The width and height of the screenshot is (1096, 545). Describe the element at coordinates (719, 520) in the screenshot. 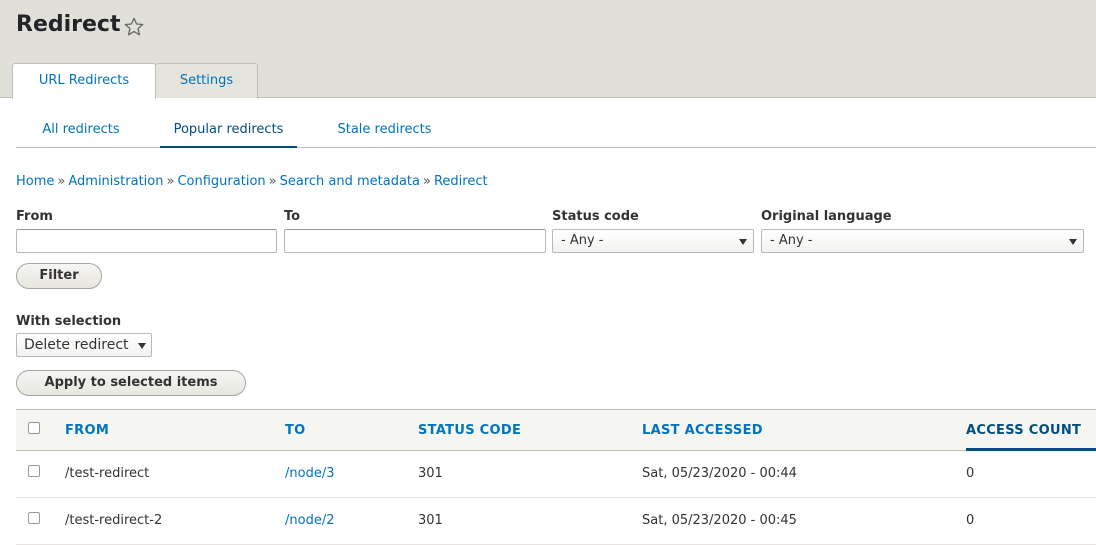

I see `row-last-accessed: Sat, 05/23/2020 - 00:45` at that location.